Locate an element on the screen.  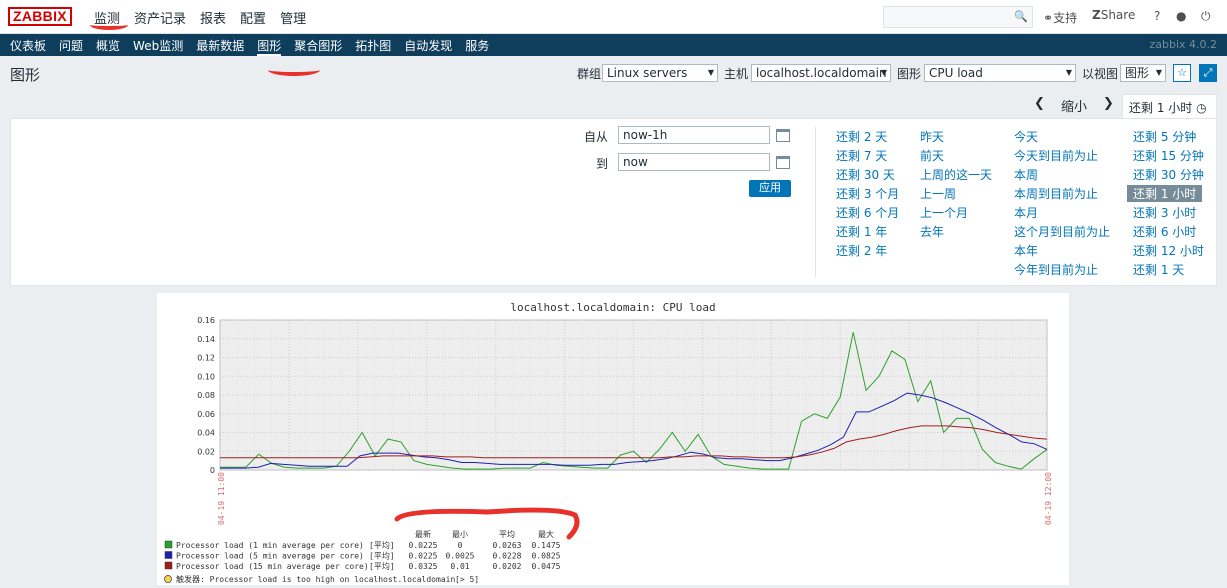
time-tab: 还剩 1 小时 ◷ is located at coordinates (1169, 106).